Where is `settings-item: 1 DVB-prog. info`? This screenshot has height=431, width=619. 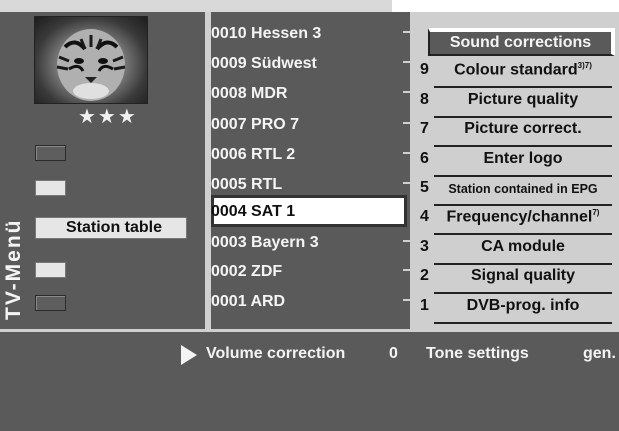 settings-item: 1 DVB-prog. info is located at coordinates (516, 310).